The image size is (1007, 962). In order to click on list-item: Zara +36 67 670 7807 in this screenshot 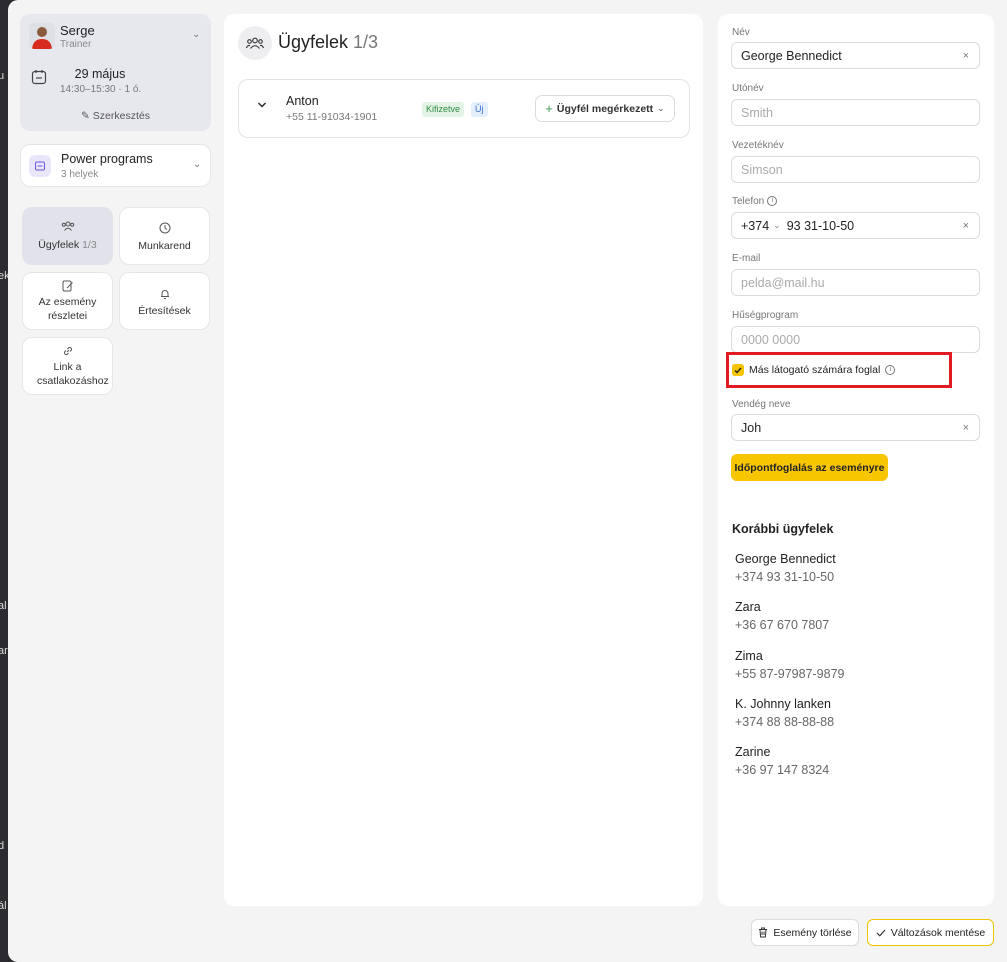, I will do `click(782, 616)`.